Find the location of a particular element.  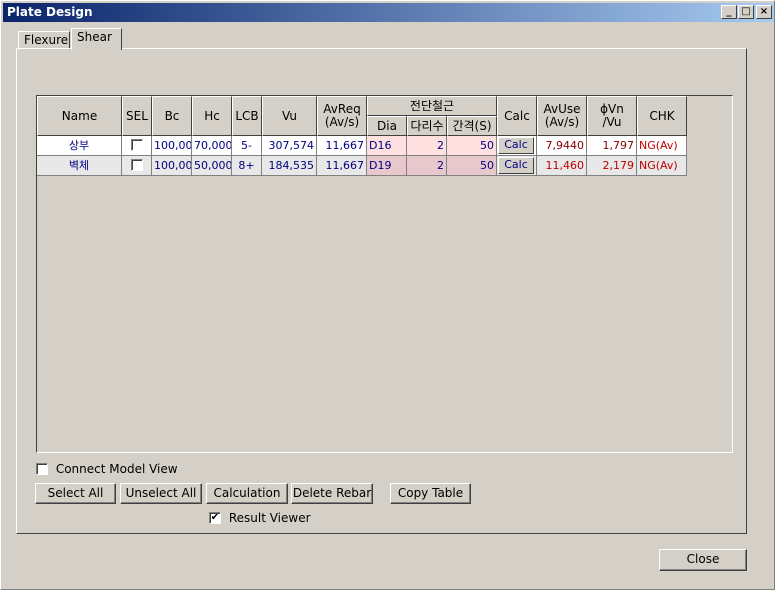

col-header-bc-label: Bc is located at coordinates (172, 115).